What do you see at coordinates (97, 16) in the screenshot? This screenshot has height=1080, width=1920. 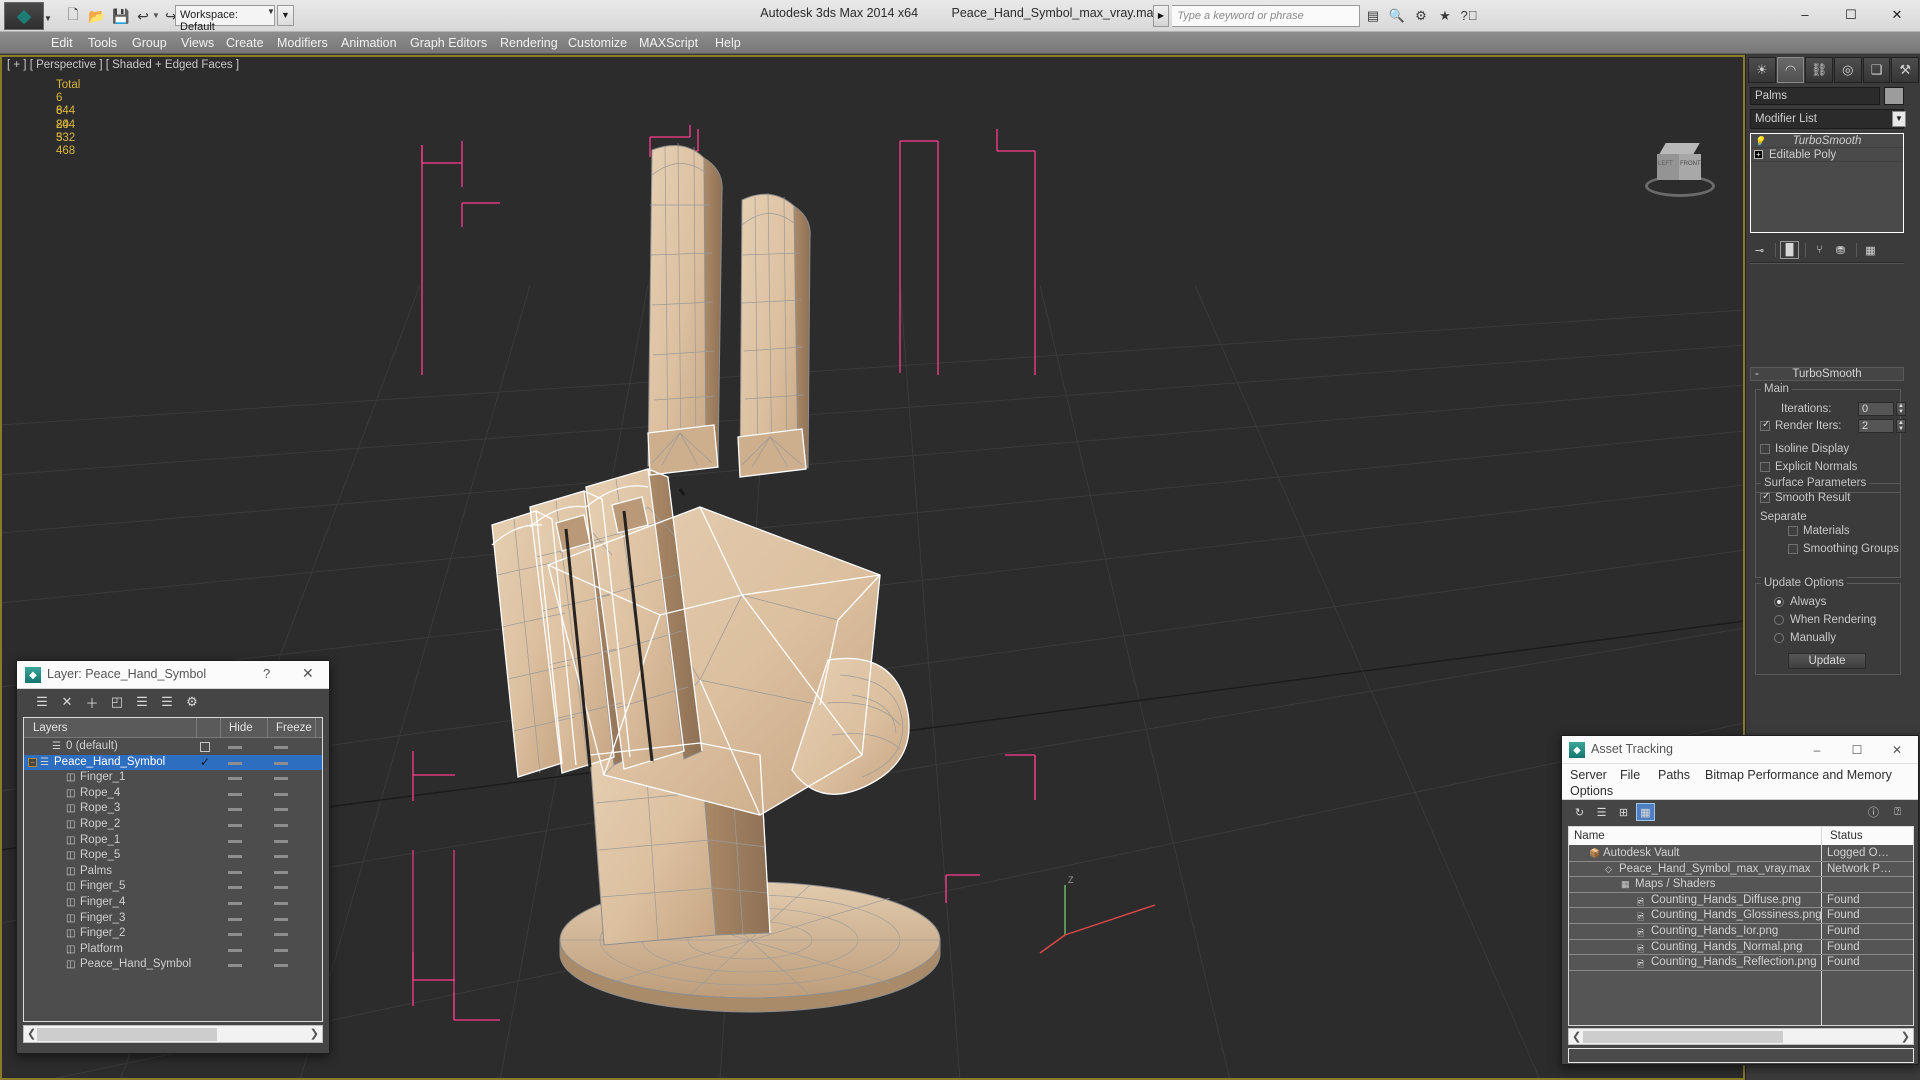 I see `open-file-icon: 📂` at bounding box center [97, 16].